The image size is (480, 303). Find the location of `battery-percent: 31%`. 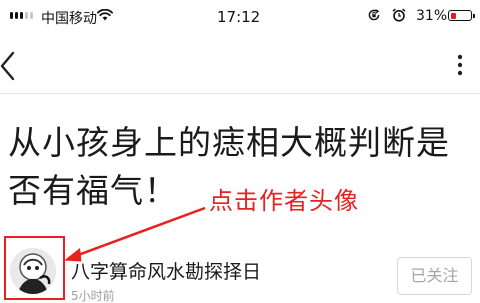

battery-percent: 31% is located at coordinates (432, 16).